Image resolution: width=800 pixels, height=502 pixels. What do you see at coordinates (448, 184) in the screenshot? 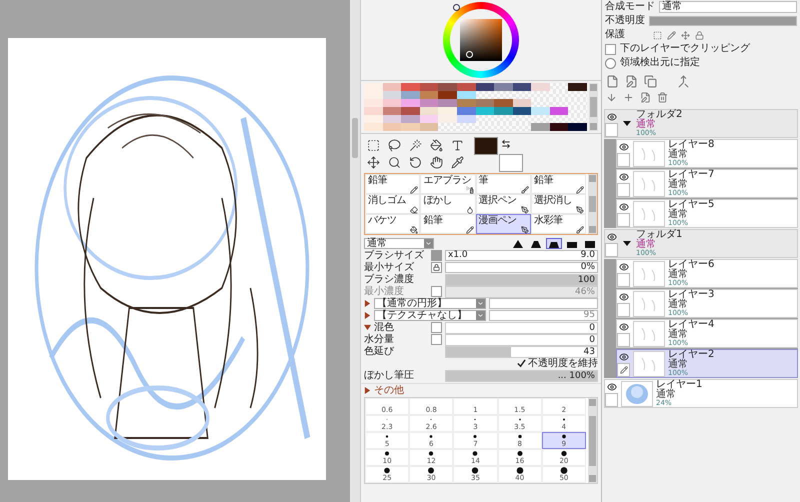
I see `brush-tool: エアブラシ` at bounding box center [448, 184].